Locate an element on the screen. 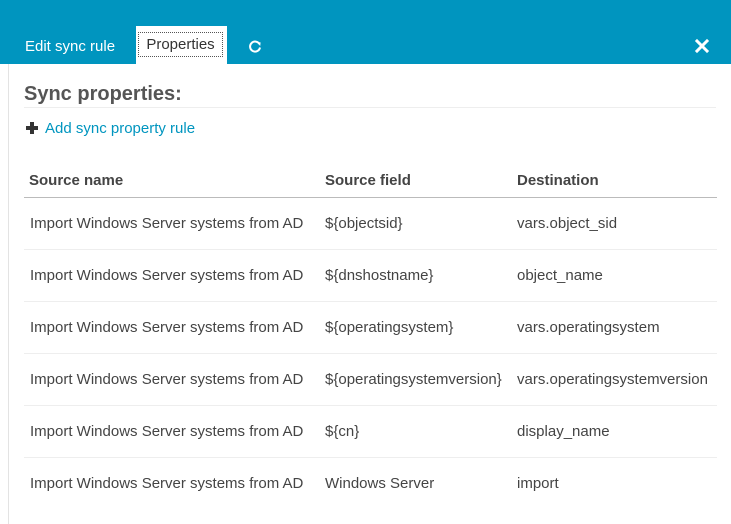 The width and height of the screenshot is (731, 524). column-header-destination: Destination is located at coordinates (617, 180).